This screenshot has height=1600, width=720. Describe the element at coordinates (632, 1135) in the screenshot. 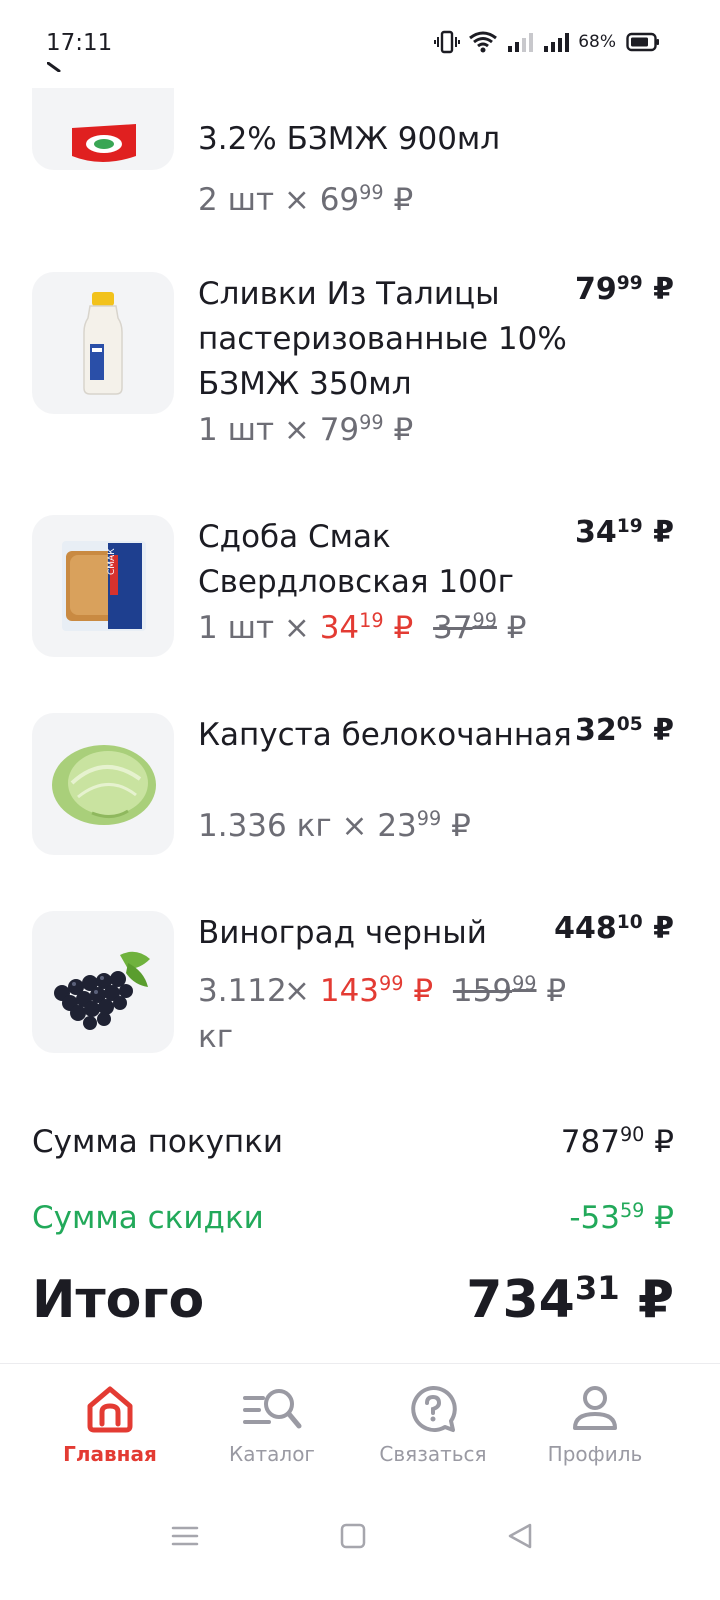

I see `purchase-fraction: 90` at that location.